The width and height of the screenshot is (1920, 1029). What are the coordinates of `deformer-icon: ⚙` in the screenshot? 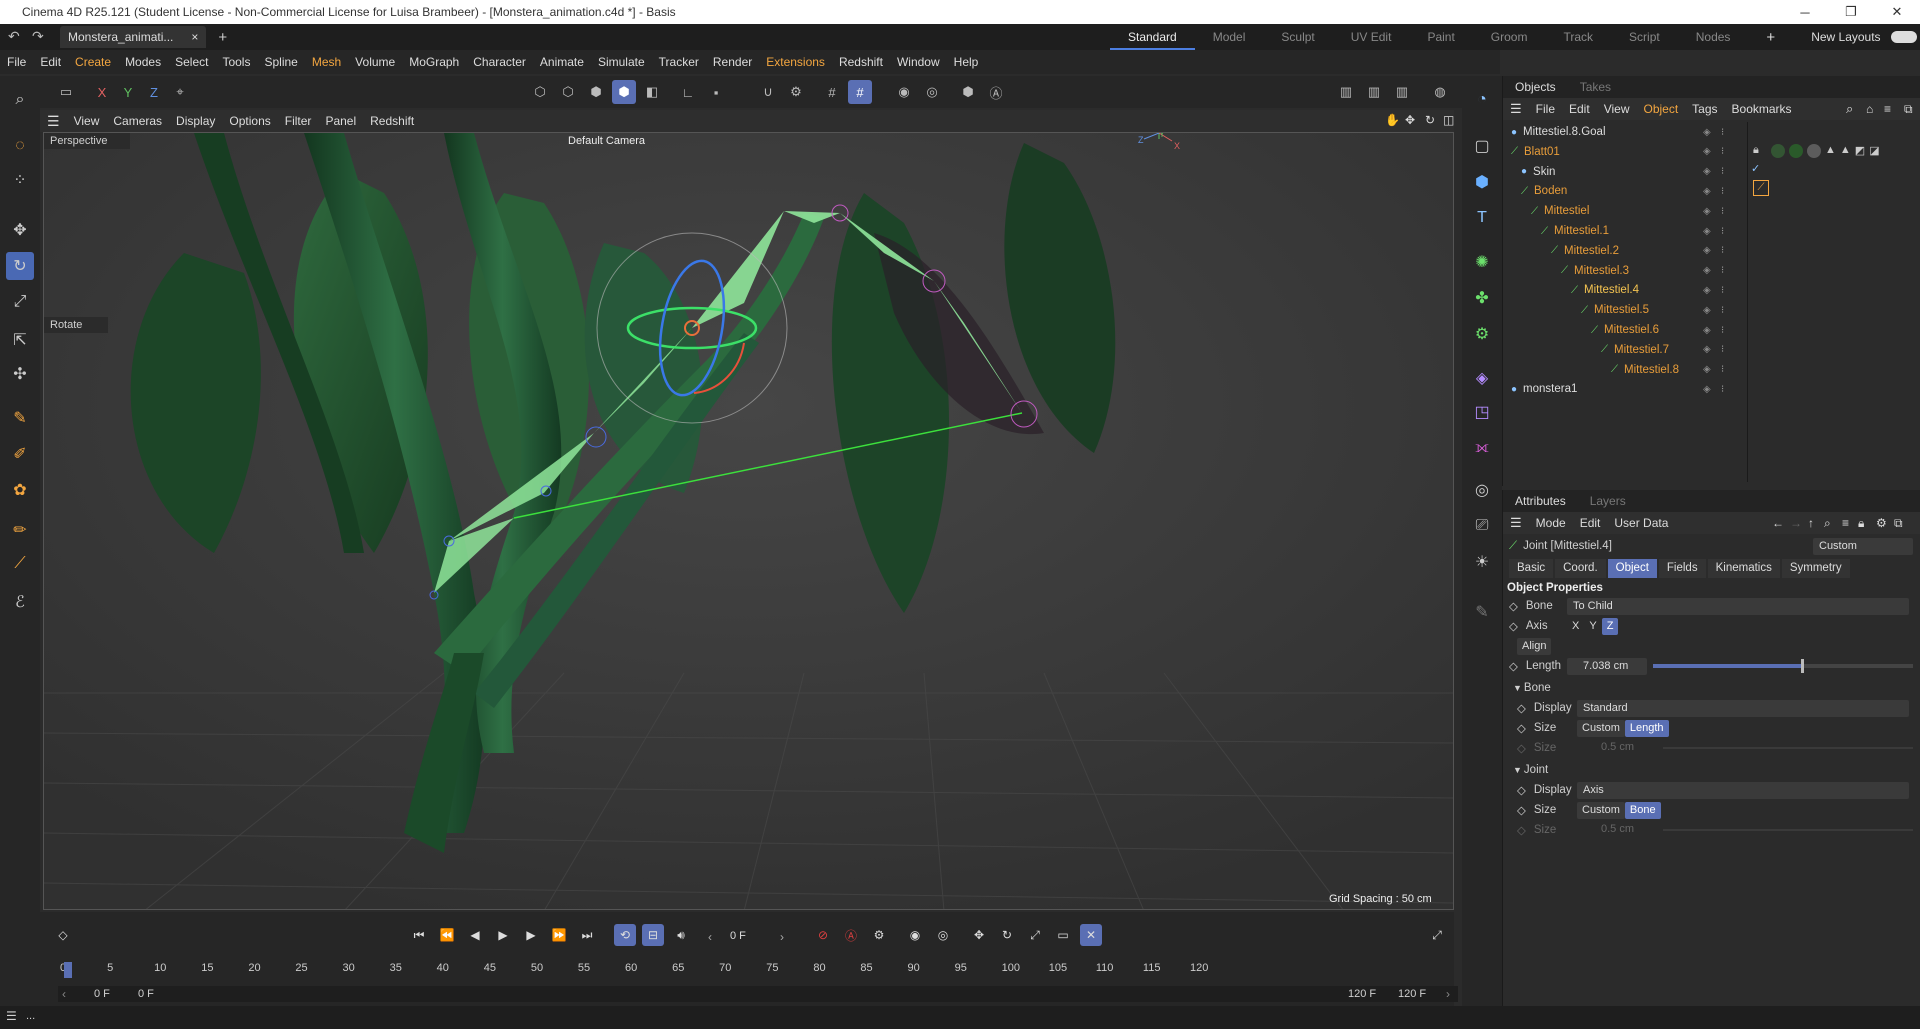 It's located at (1482, 334).